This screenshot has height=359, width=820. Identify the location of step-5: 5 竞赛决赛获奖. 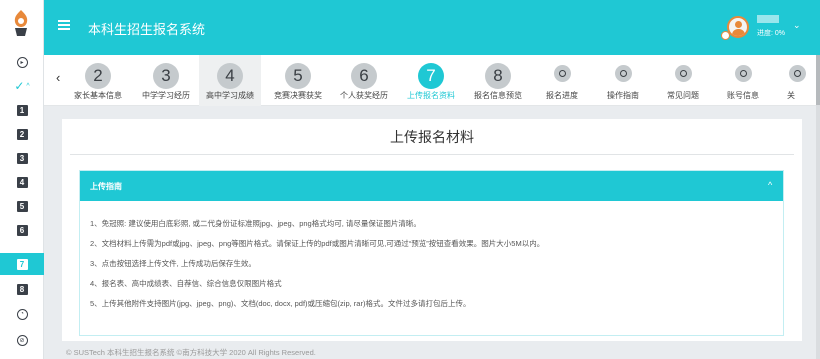
(298, 80).